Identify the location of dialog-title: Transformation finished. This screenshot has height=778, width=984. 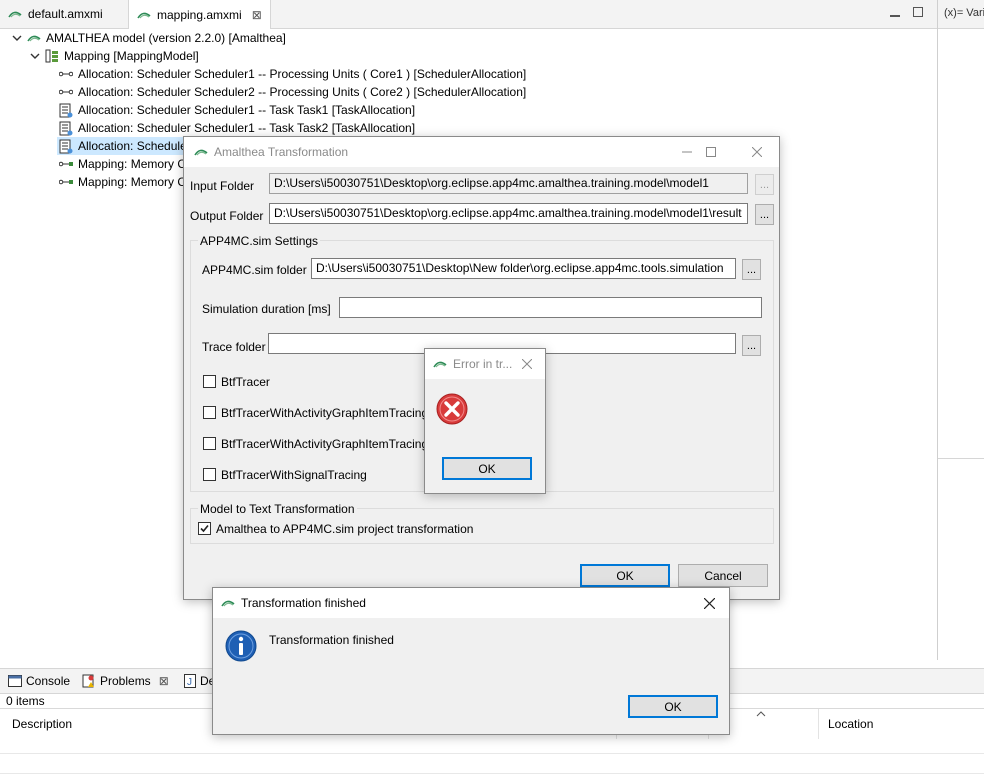
(303, 603).